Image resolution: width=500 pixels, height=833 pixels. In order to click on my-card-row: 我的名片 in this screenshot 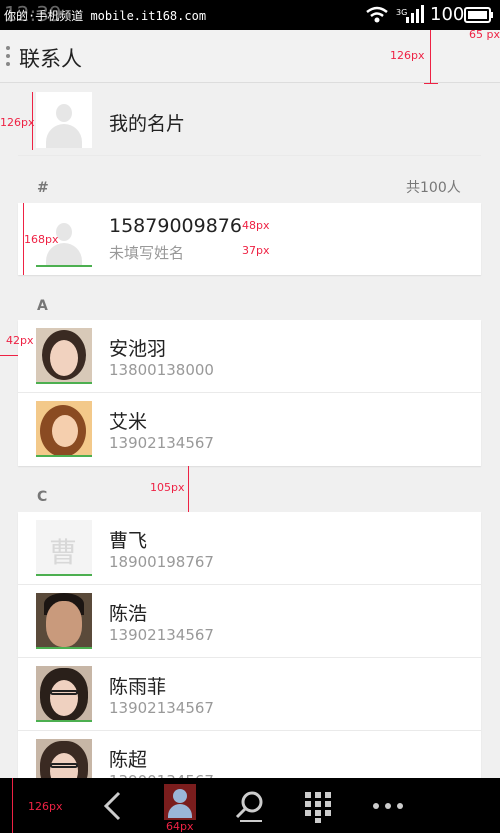, I will do `click(250, 120)`.